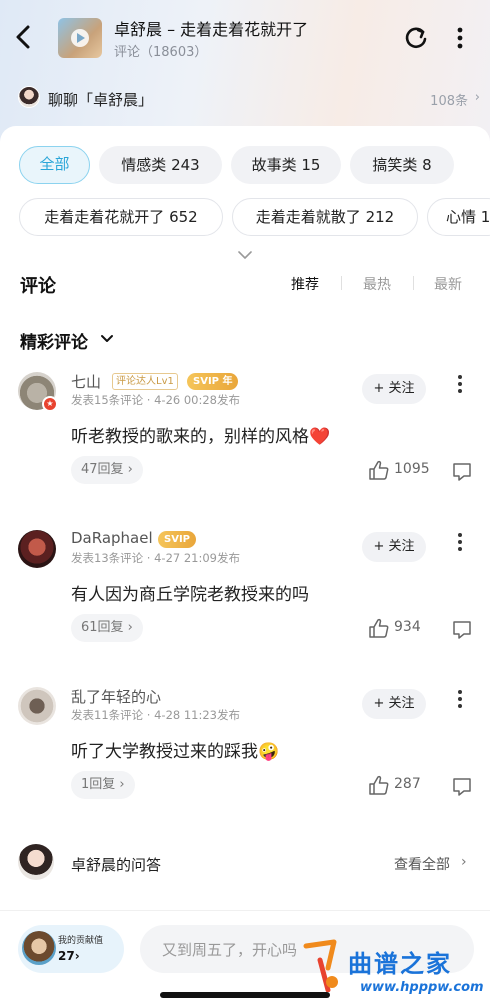 This screenshot has height=1008, width=490. Describe the element at coordinates (107, 470) in the screenshot. I see `replies-button: 47回复 ›` at that location.